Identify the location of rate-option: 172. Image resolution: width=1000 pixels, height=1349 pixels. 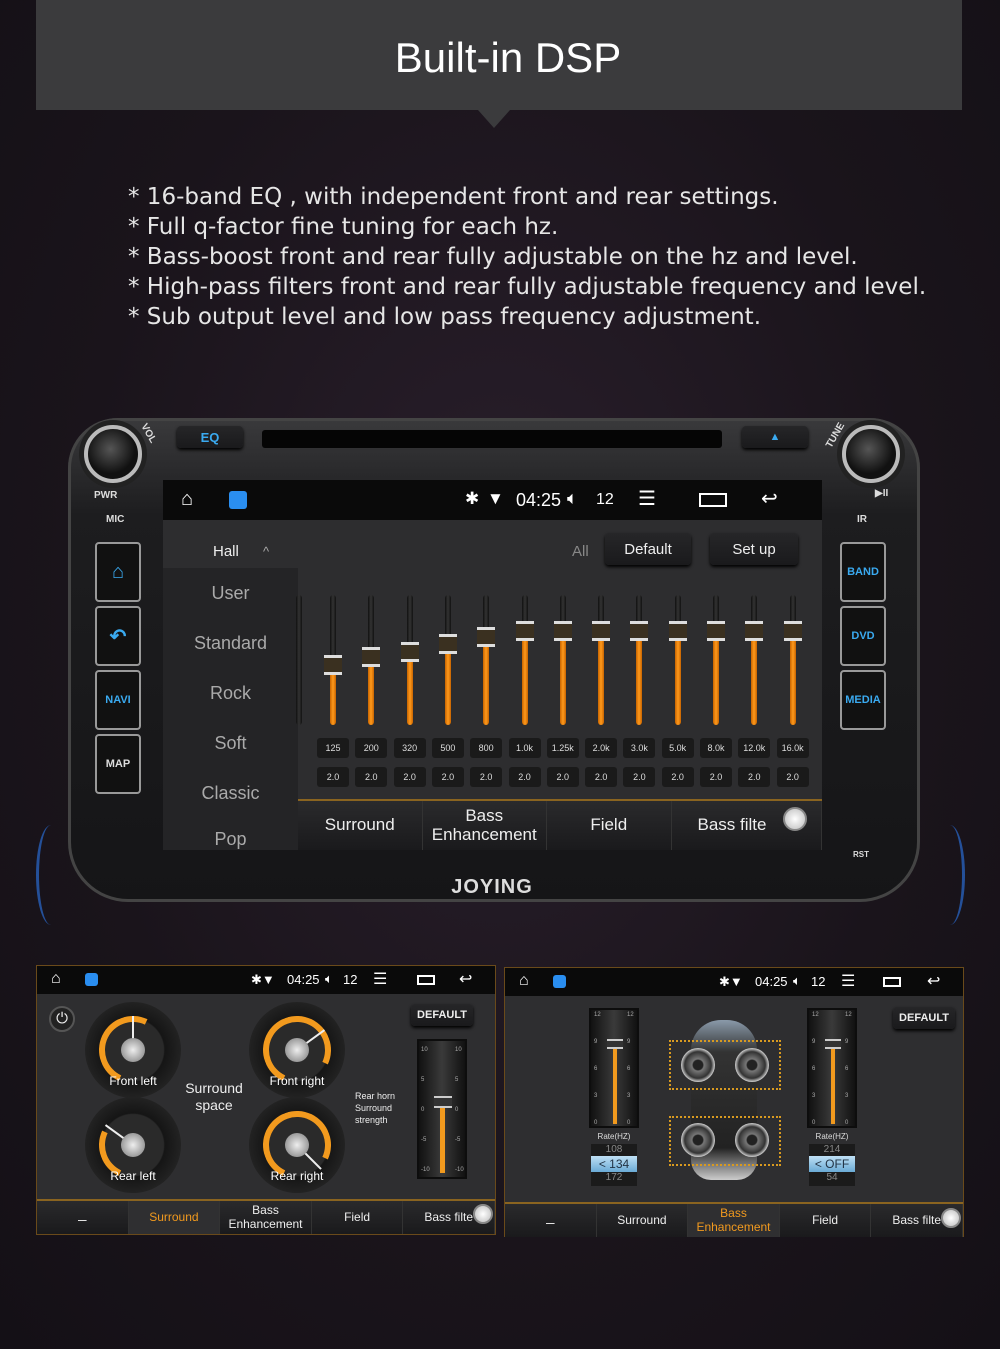
(614, 1178).